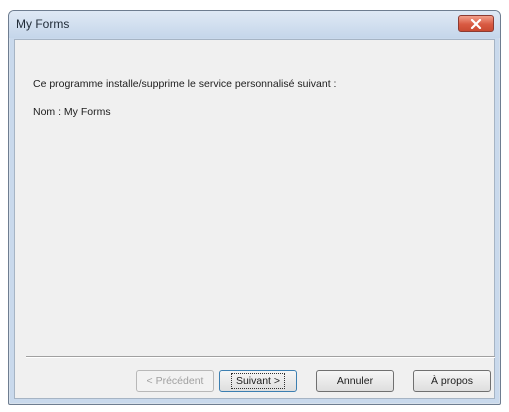 The height and width of the screenshot is (412, 509). I want to click on next-button: Suivant >, so click(258, 381).